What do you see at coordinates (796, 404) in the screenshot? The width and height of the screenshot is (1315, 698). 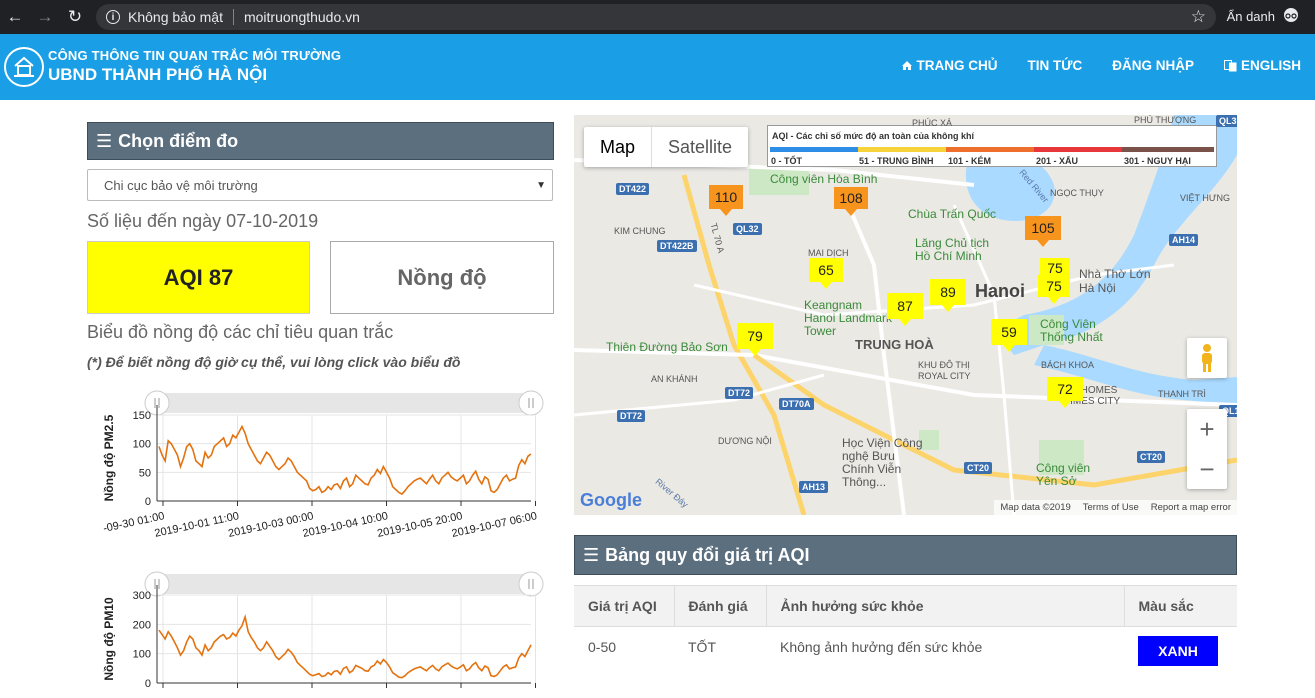 I see `road-badge: DT70A` at bounding box center [796, 404].